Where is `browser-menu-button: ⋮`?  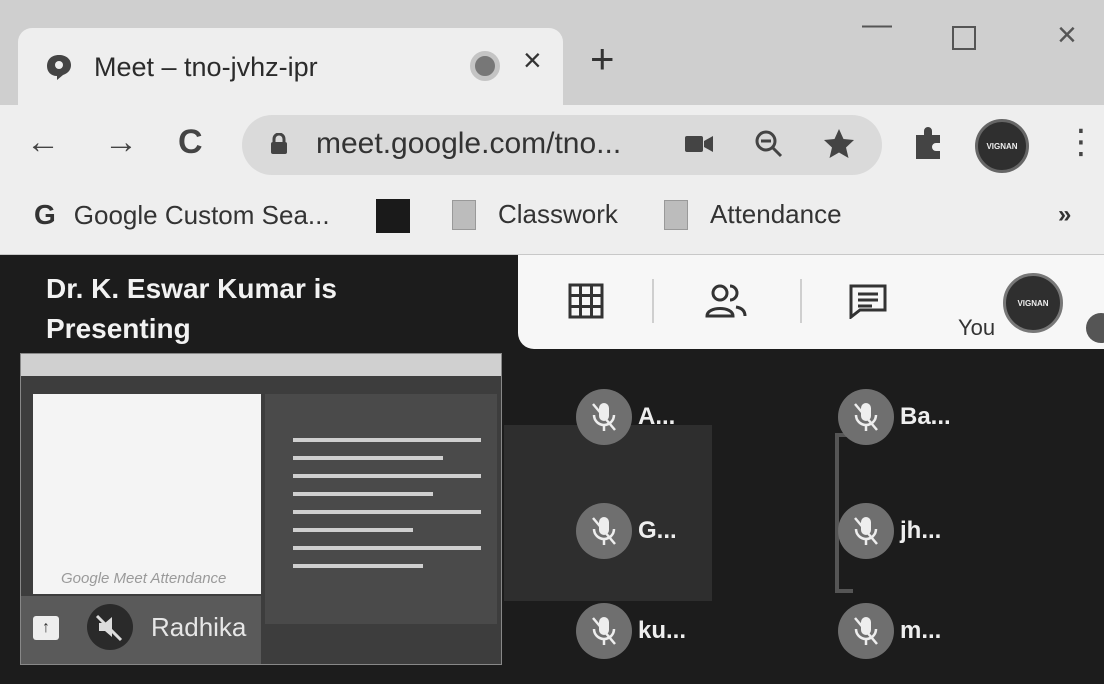
browser-menu-button: ⋮ is located at coordinates (1081, 142).